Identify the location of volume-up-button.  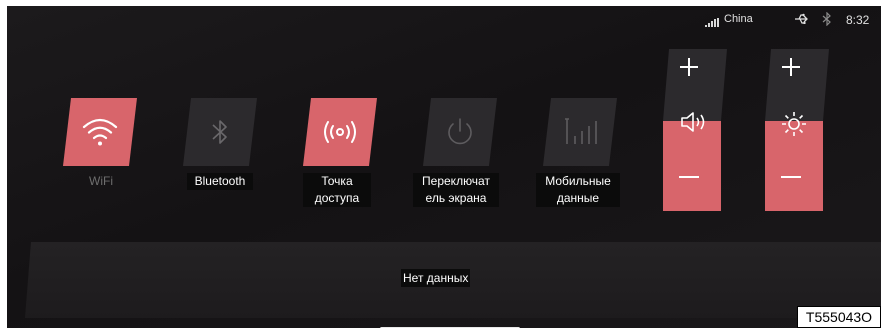
(695, 73).